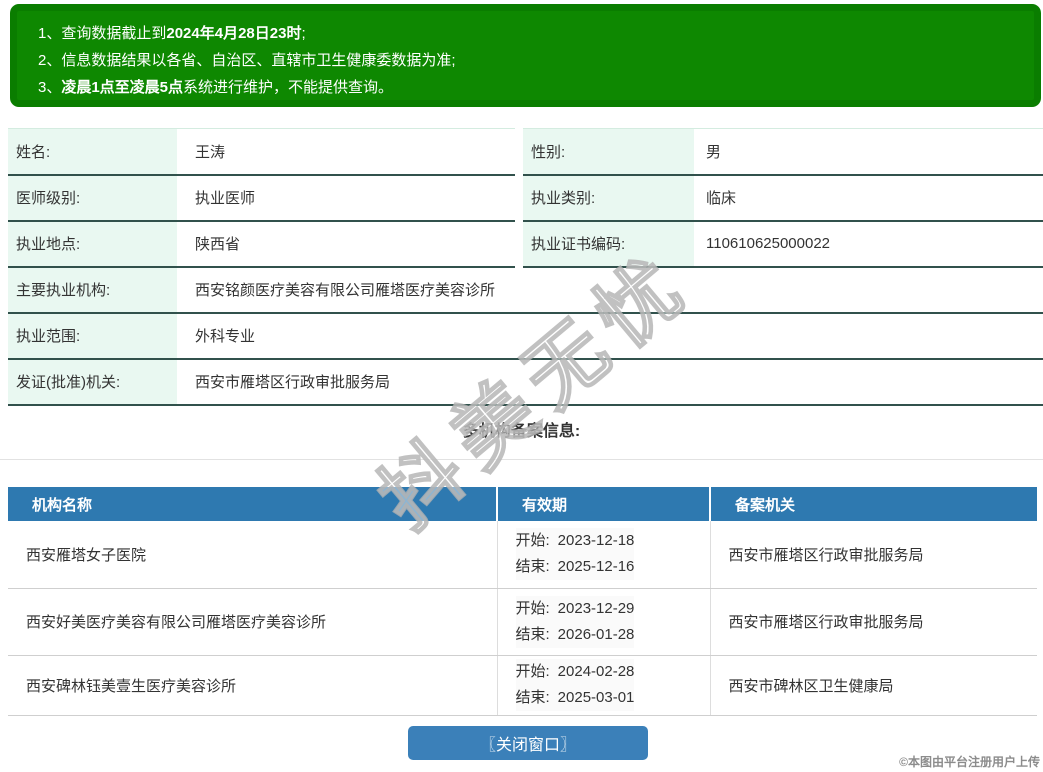 This screenshot has height=772, width=1043. What do you see at coordinates (596, 541) in the screenshot?
I see `start-date-value: 2023-12-18` at bounding box center [596, 541].